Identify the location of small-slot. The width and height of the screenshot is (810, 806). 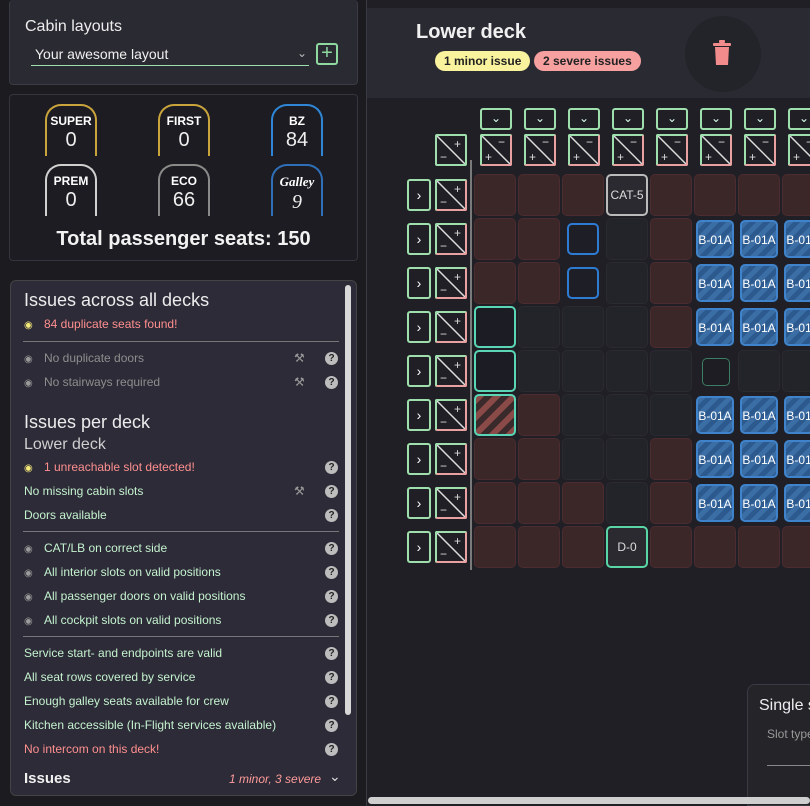
(716, 372).